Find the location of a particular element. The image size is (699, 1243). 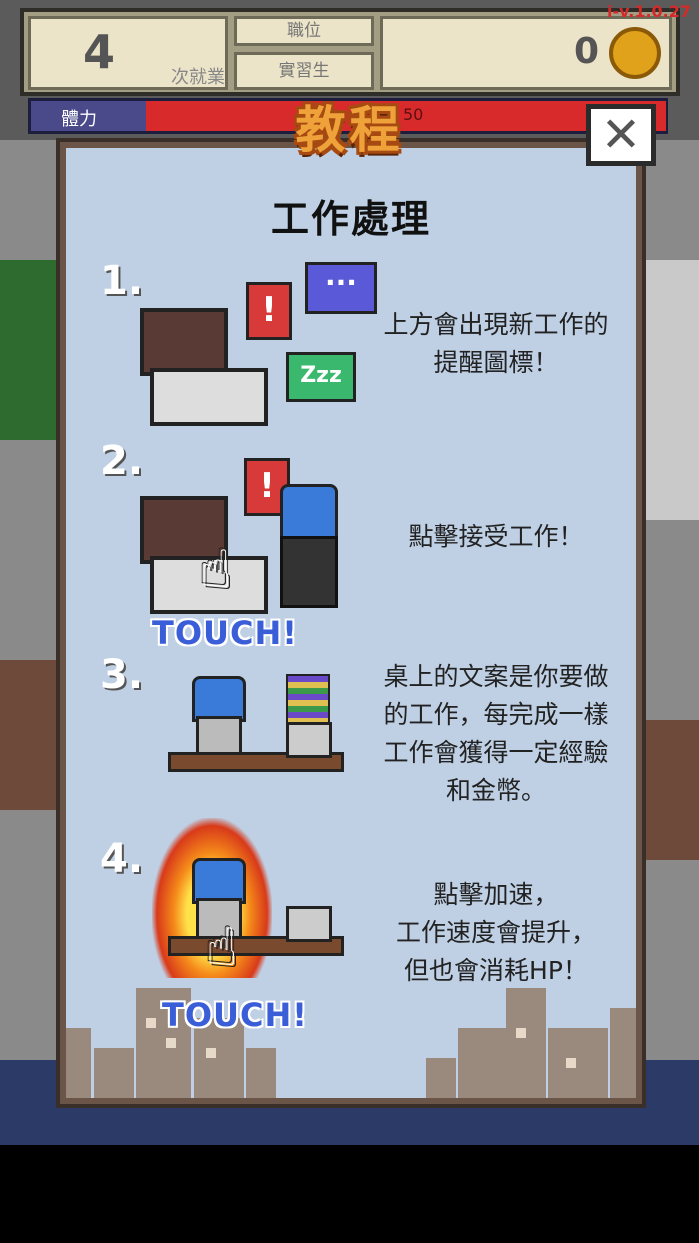

step-2-text: 點擊接受工作！ is located at coordinates (496, 537).